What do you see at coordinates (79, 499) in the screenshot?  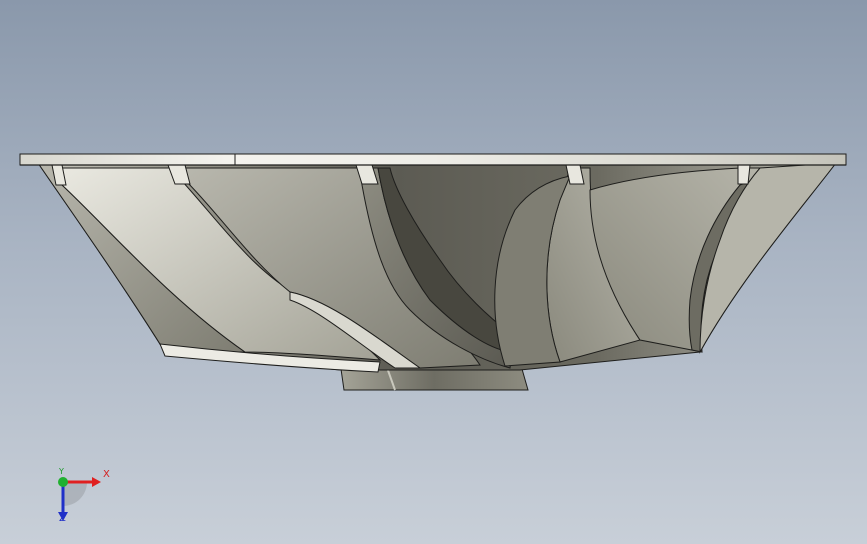 I see `triad-graphic` at bounding box center [79, 499].